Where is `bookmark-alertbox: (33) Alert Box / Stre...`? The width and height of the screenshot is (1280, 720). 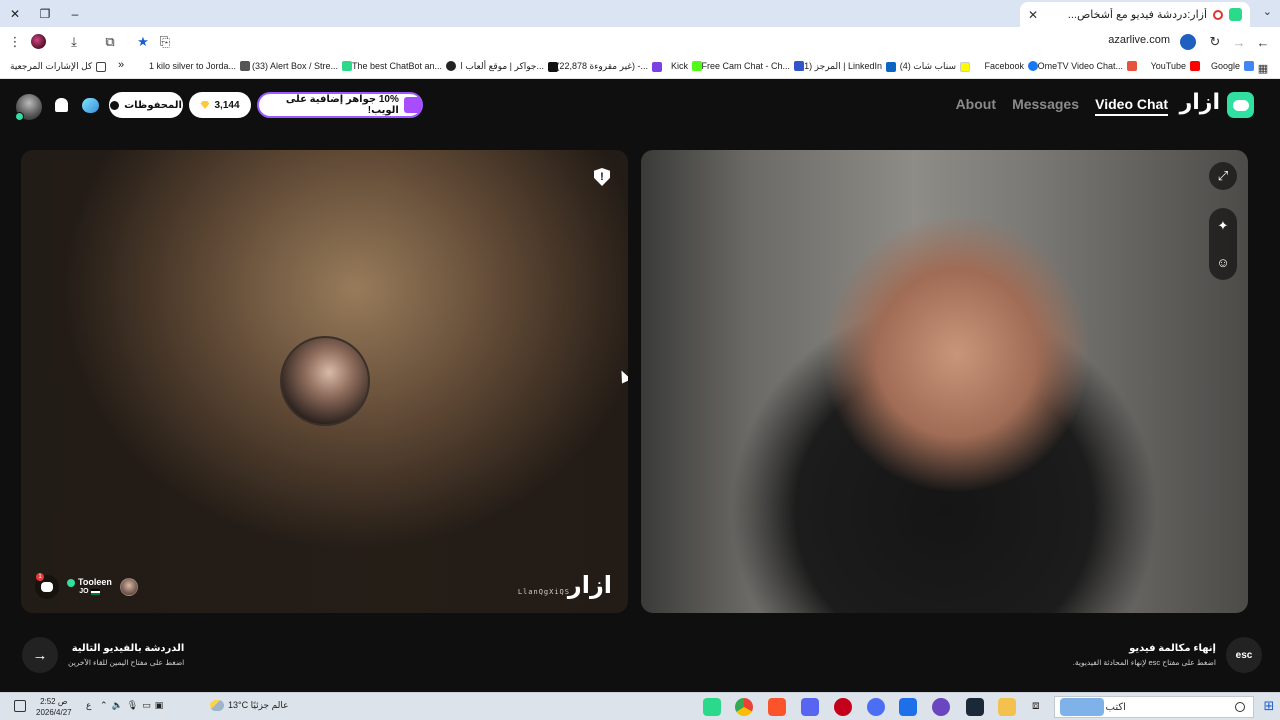 bookmark-alertbox: (33) Alert Box / Stre... is located at coordinates (302, 66).